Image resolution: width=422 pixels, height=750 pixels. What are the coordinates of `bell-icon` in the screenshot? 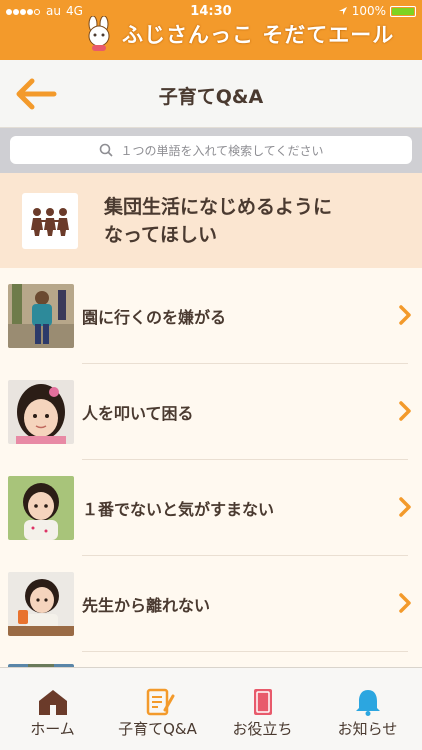 It's located at (368, 703).